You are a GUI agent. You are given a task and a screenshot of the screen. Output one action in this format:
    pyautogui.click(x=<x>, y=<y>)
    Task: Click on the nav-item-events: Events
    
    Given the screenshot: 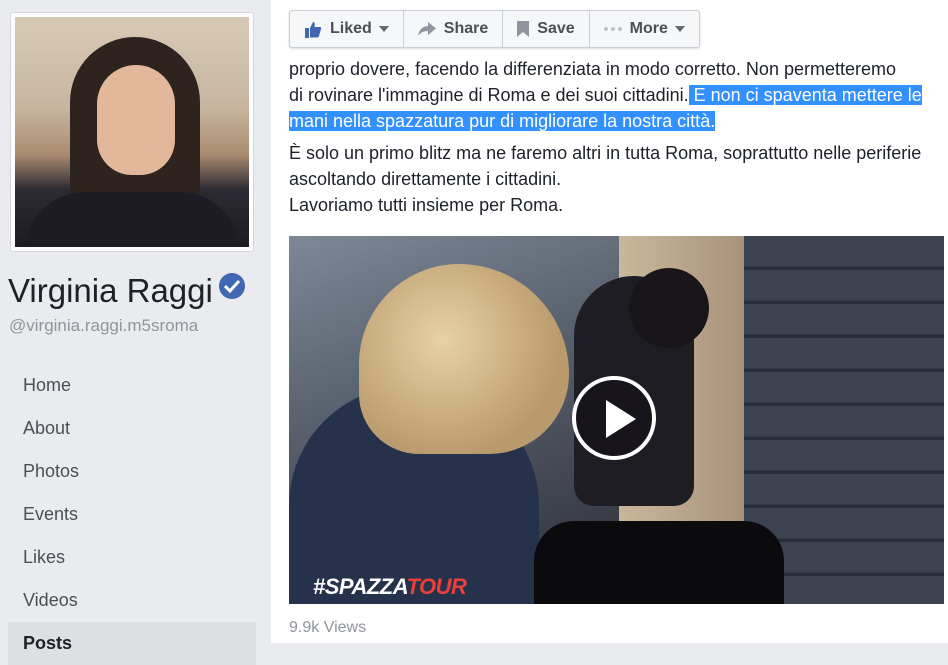 What is the action you would take?
    pyautogui.click(x=132, y=514)
    